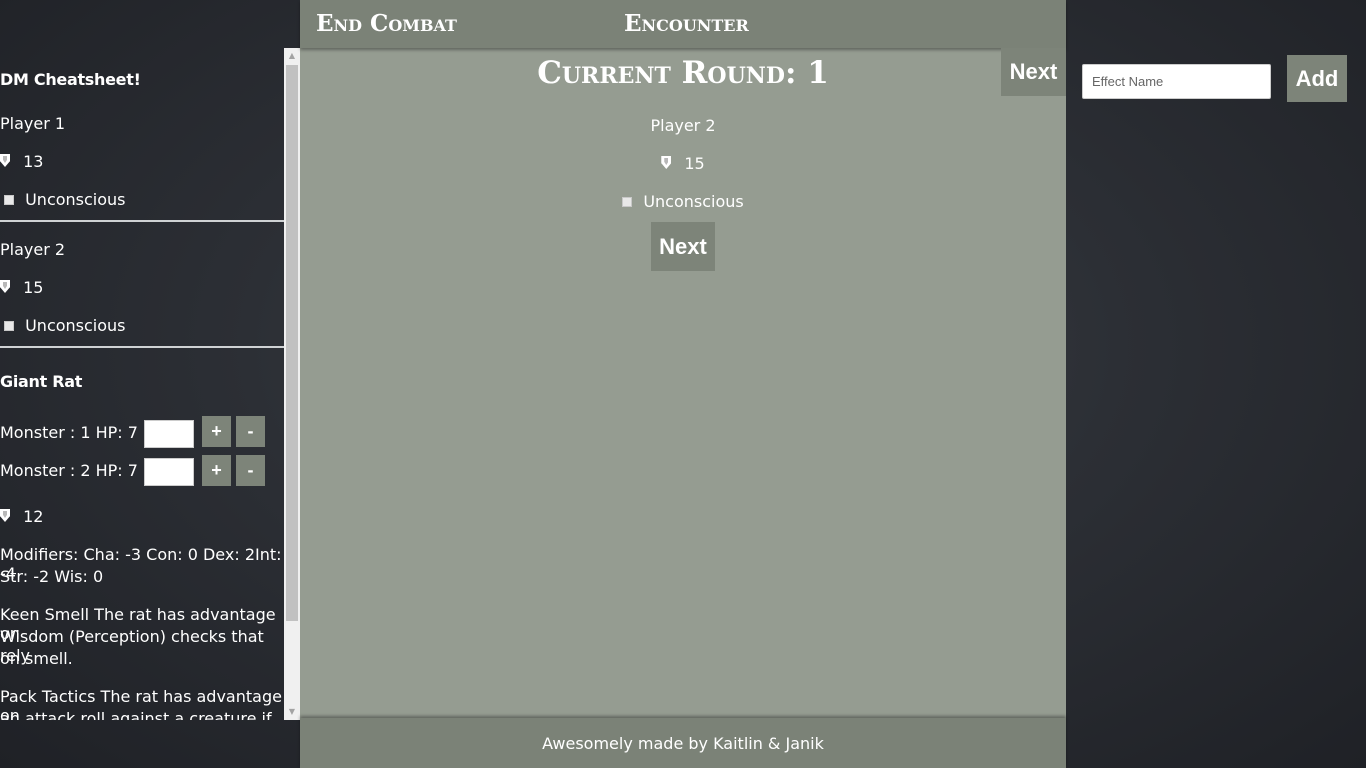 The image size is (1366, 768). What do you see at coordinates (136, 714) in the screenshot?
I see `monster-trait: an attack roll against a creature if at` at bounding box center [136, 714].